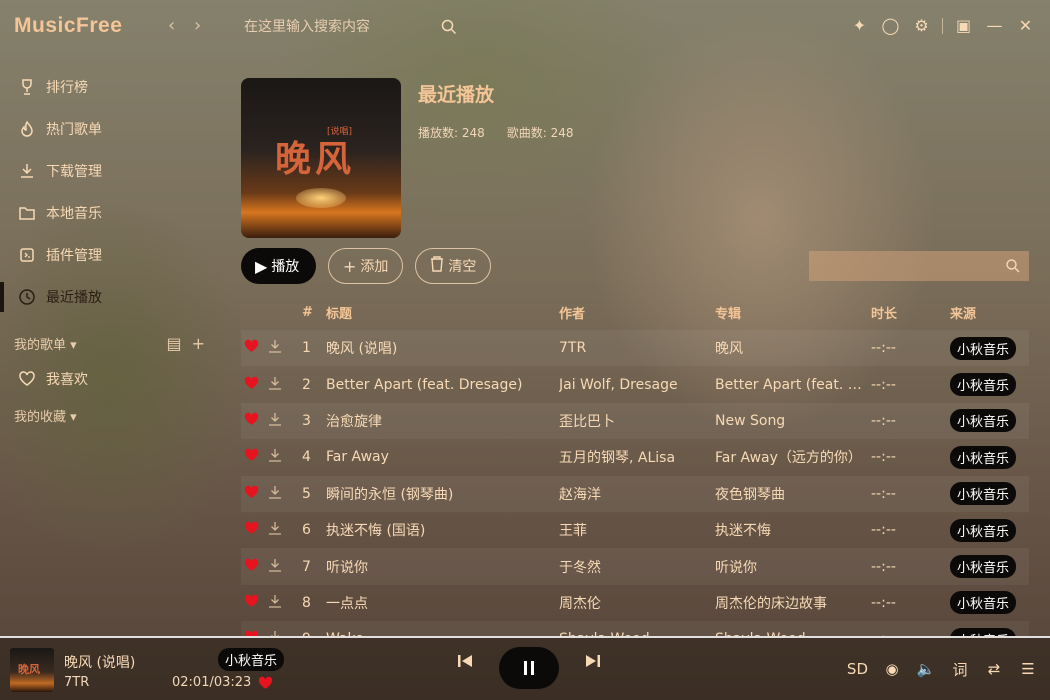  I want to click on header-duration: 时长, so click(910, 312).